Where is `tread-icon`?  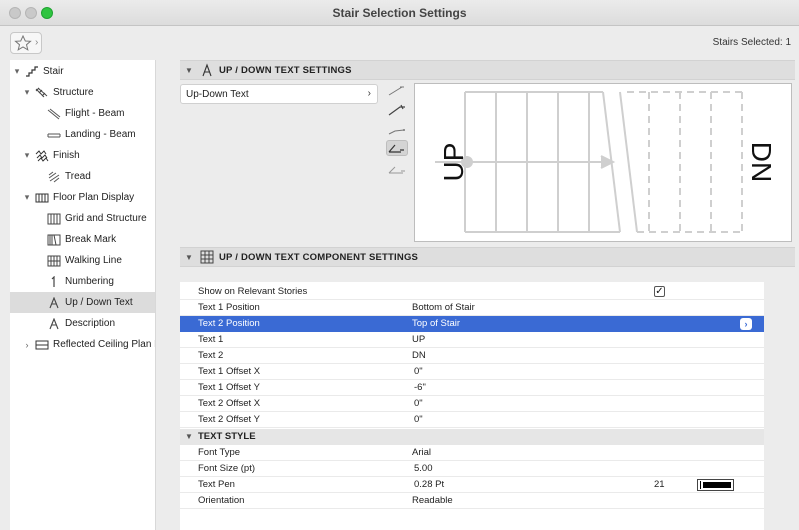
tread-icon is located at coordinates (54, 176).